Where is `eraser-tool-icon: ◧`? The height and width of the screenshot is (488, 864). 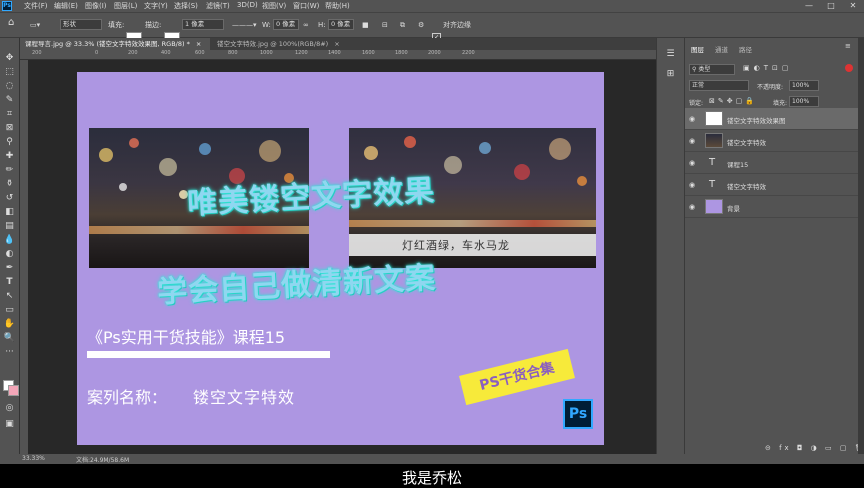
eraser-tool-icon: ◧ is located at coordinates (9, 212).